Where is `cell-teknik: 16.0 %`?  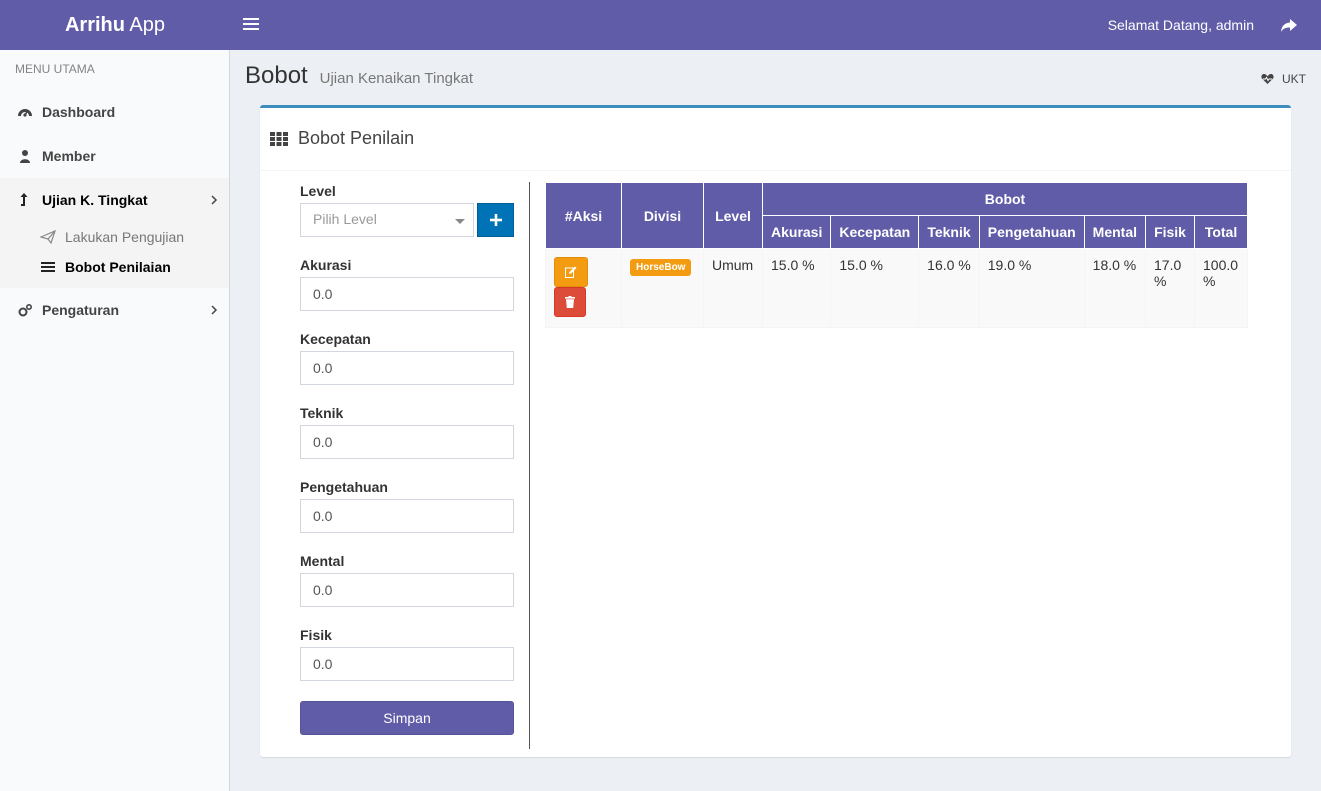
cell-teknik: 16.0 % is located at coordinates (949, 288).